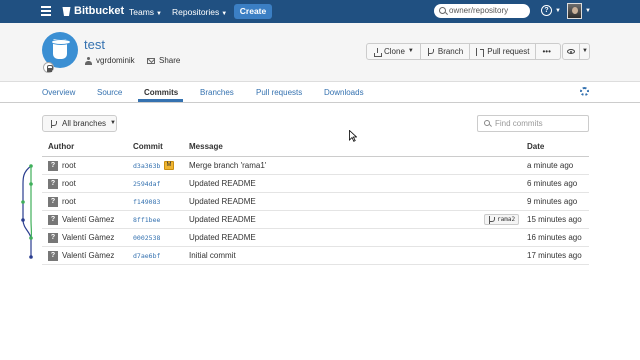 This screenshot has height=360, width=640. I want to click on tab-downloads: Downloads, so click(344, 92).